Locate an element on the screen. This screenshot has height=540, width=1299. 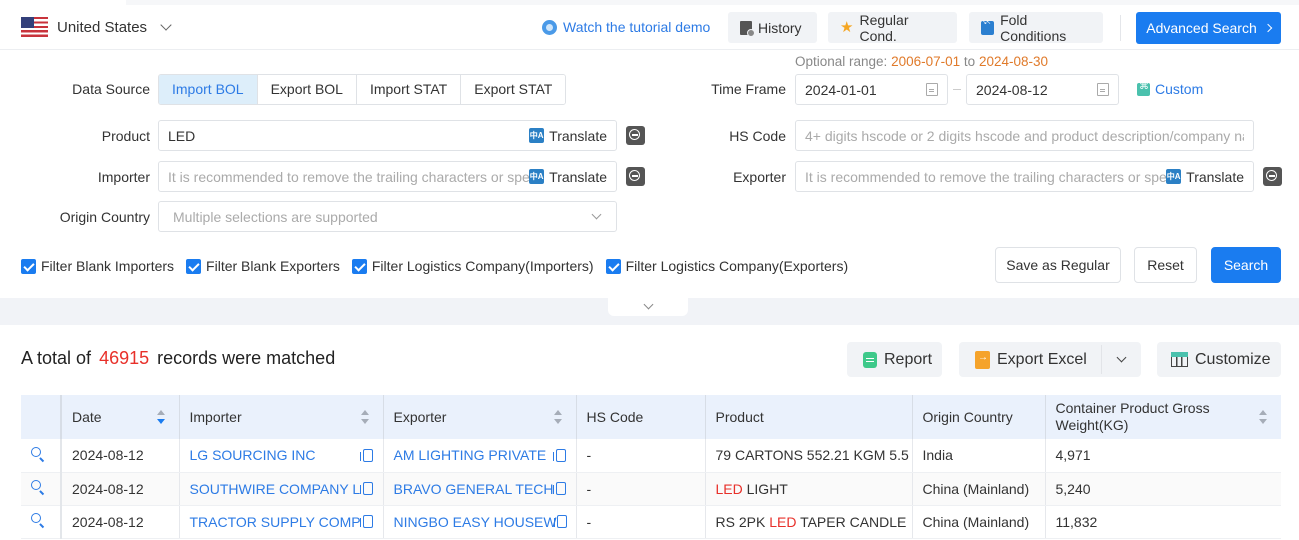
history-button: History is located at coordinates (772, 27).